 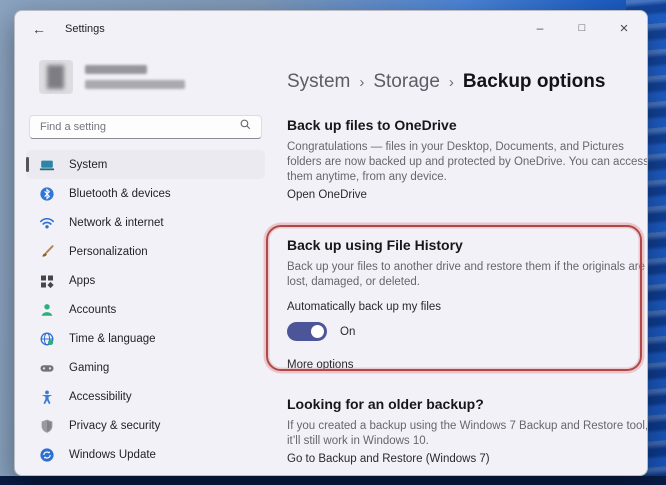 I want to click on breadcrumb-system: System, so click(x=318, y=82).